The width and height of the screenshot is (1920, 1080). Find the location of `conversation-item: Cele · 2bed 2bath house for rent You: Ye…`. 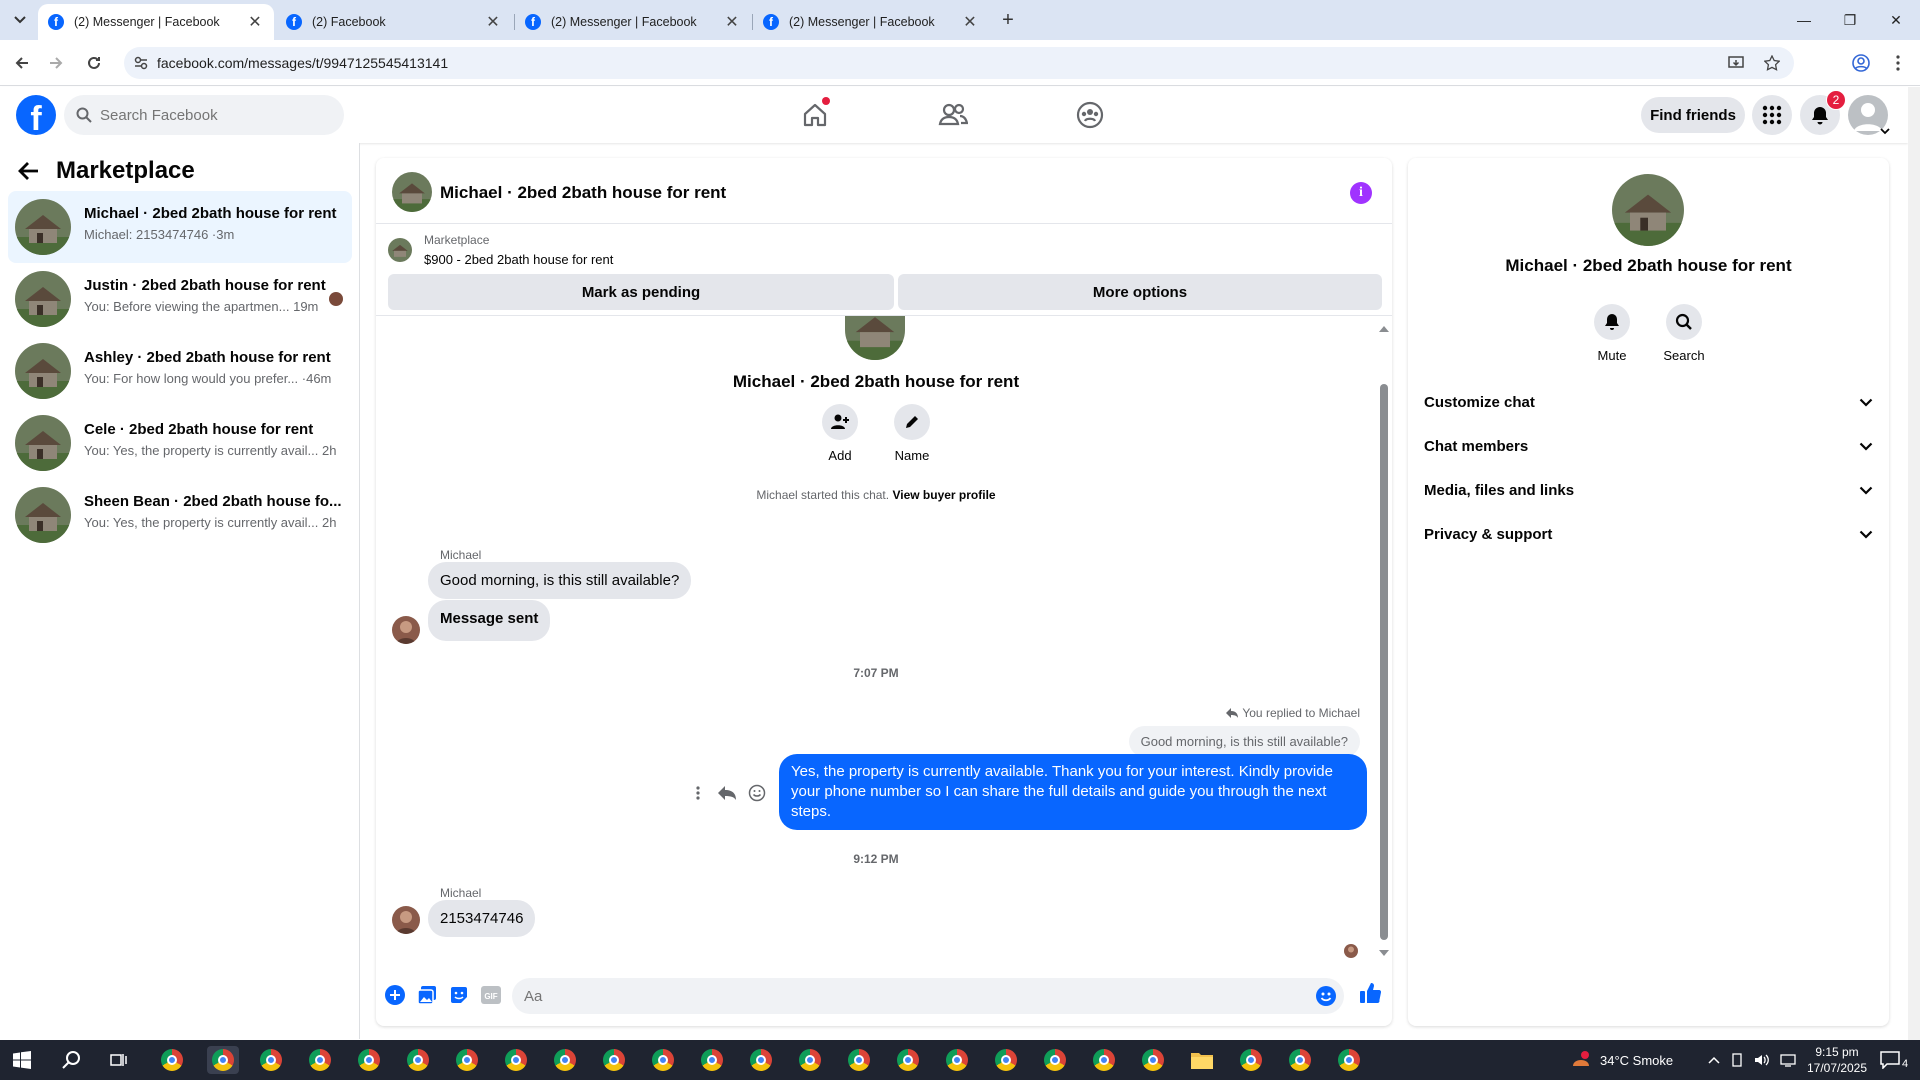

conversation-item: Cele · 2bed 2bath house for rent You: Ye… is located at coordinates (180, 443).